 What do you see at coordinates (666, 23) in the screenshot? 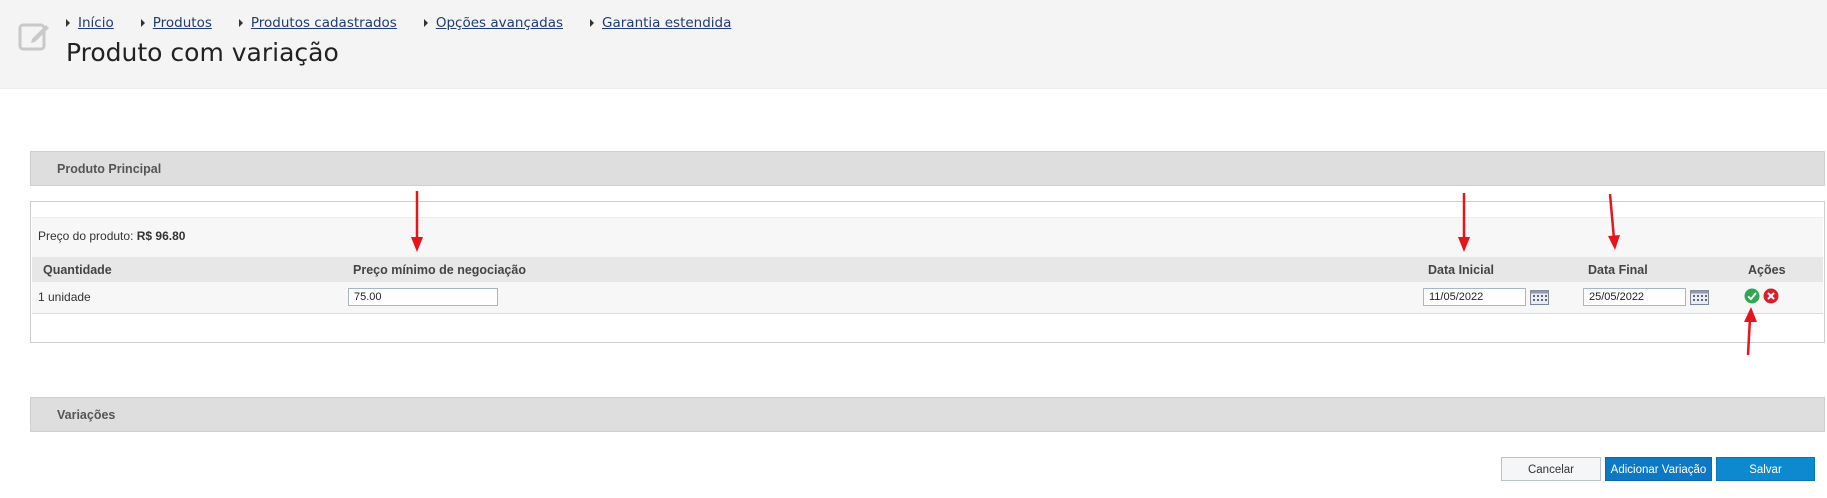
I see `breadcrumb-link: Garantia estendida` at bounding box center [666, 23].